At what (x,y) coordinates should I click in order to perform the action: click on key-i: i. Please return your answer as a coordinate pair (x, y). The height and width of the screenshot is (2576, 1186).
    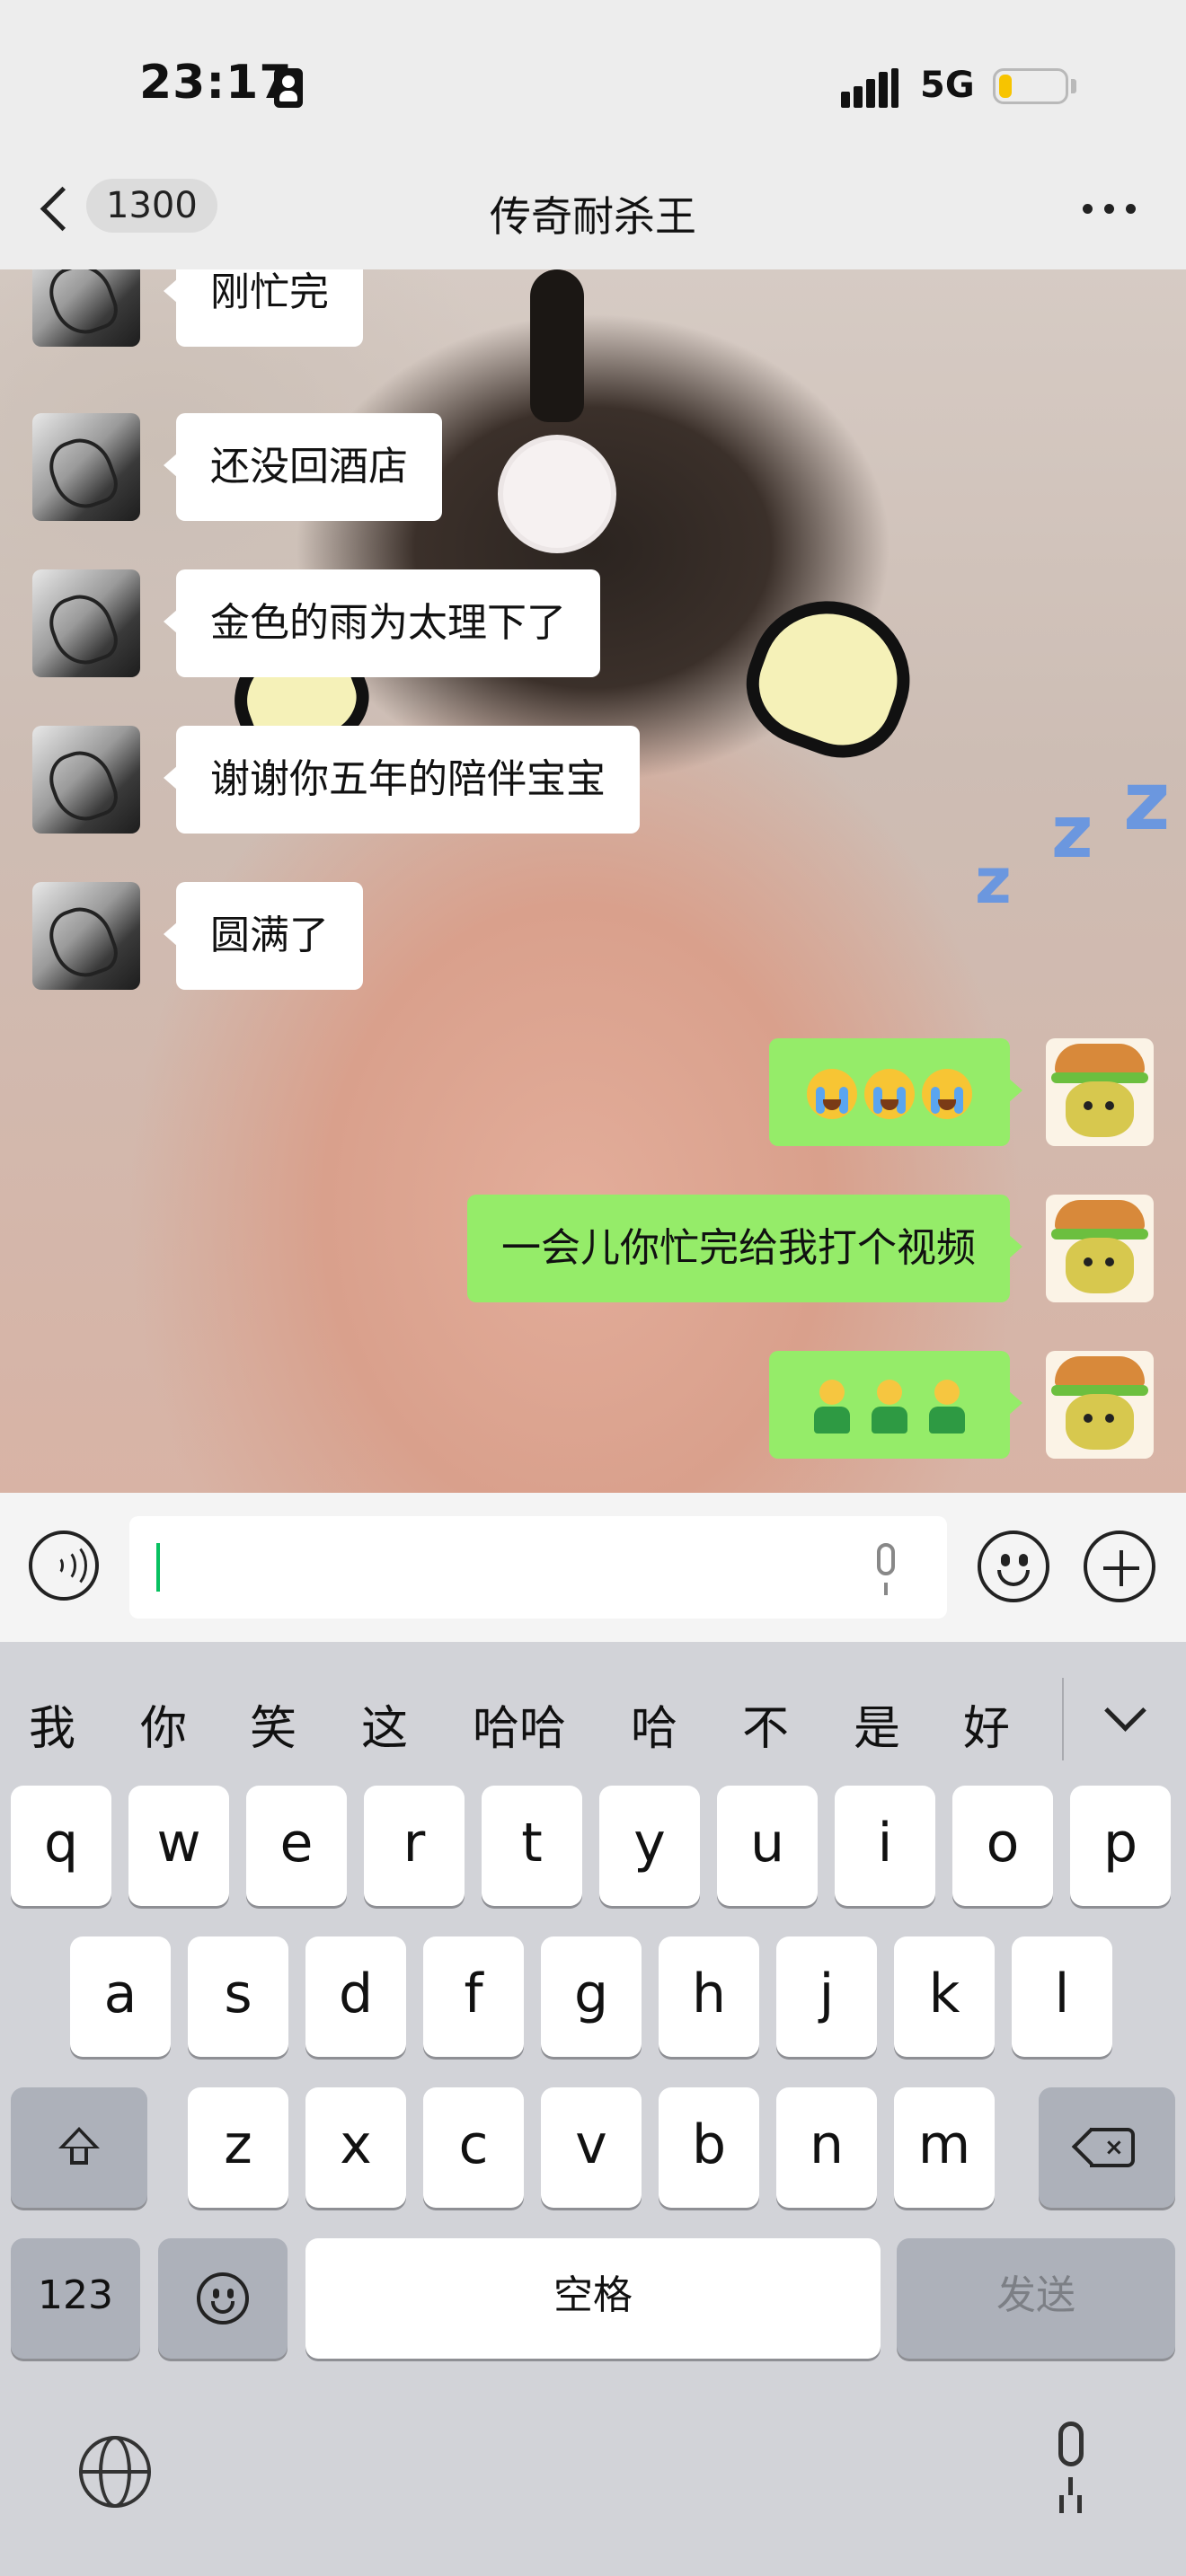
    Looking at the image, I should click on (885, 1846).